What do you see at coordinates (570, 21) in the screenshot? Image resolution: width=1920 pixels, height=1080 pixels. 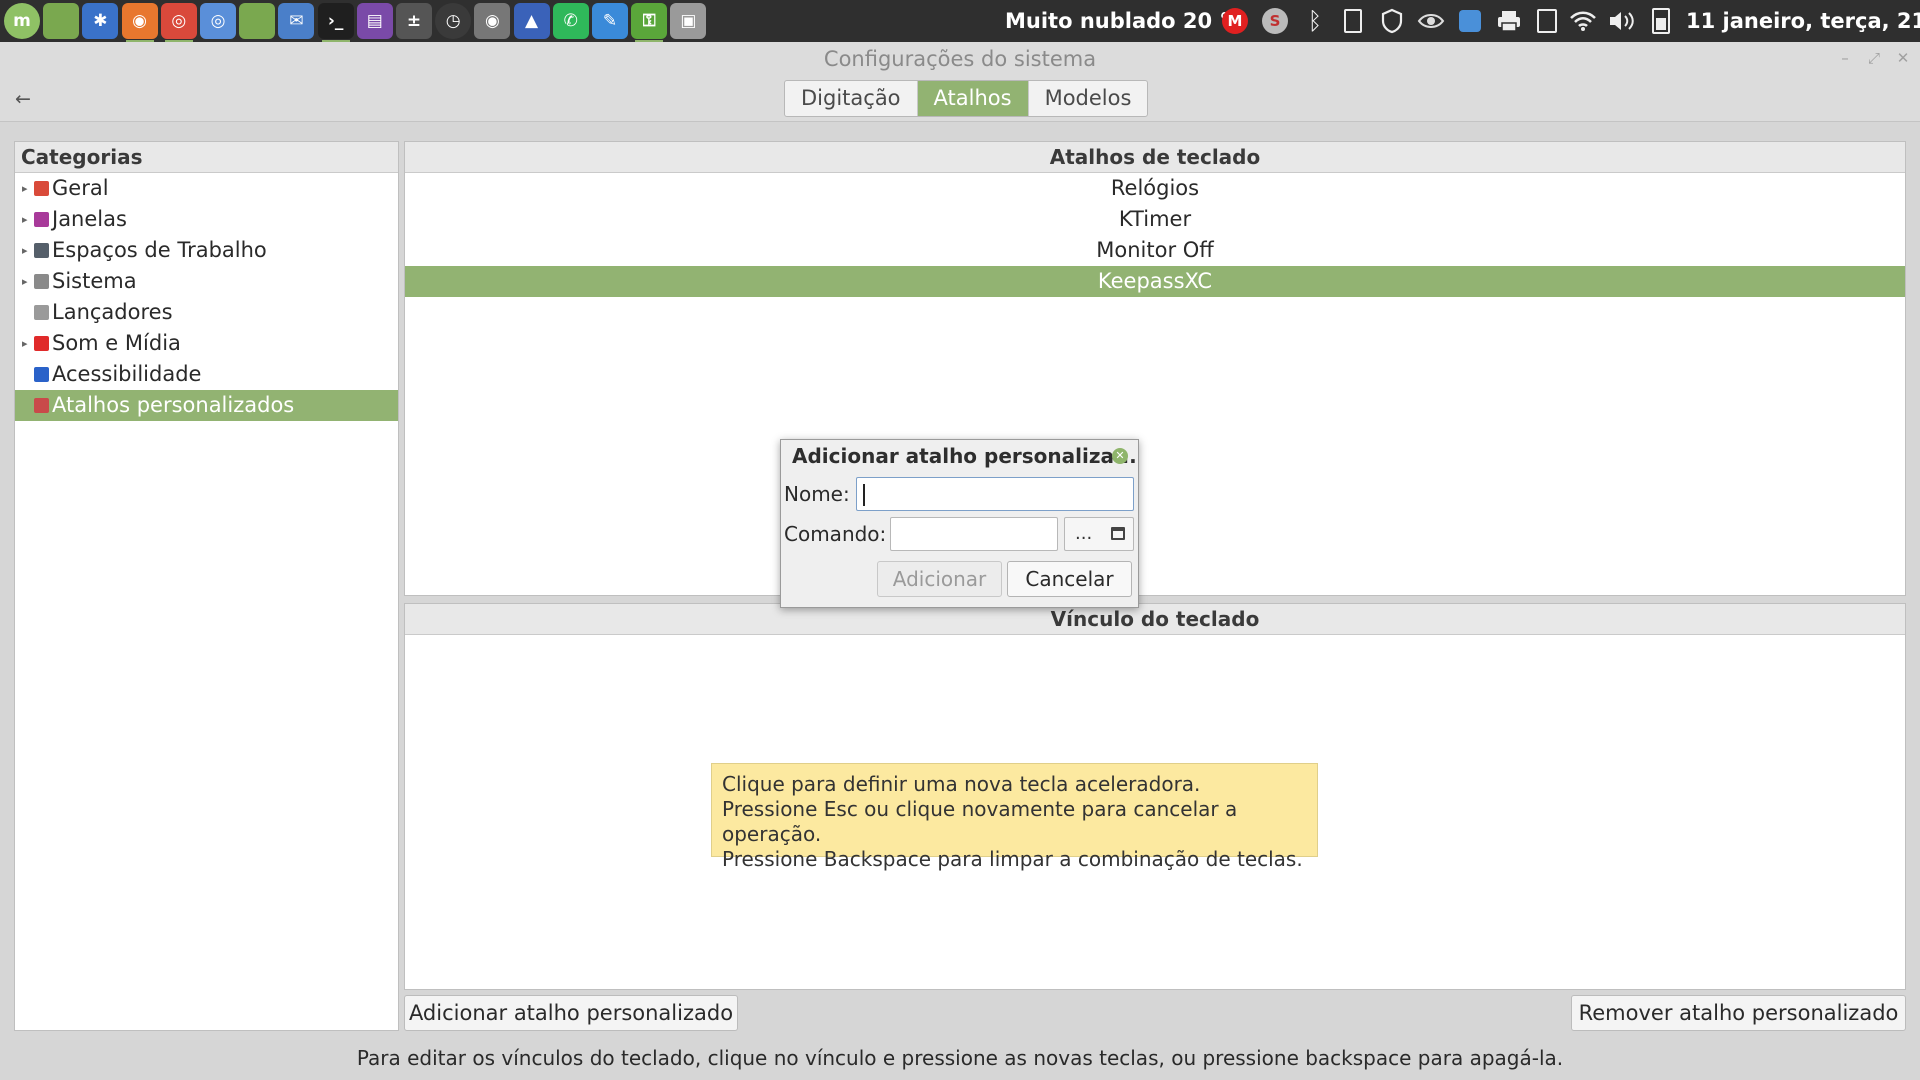 I see `whatsapp-icon: ✆` at bounding box center [570, 21].